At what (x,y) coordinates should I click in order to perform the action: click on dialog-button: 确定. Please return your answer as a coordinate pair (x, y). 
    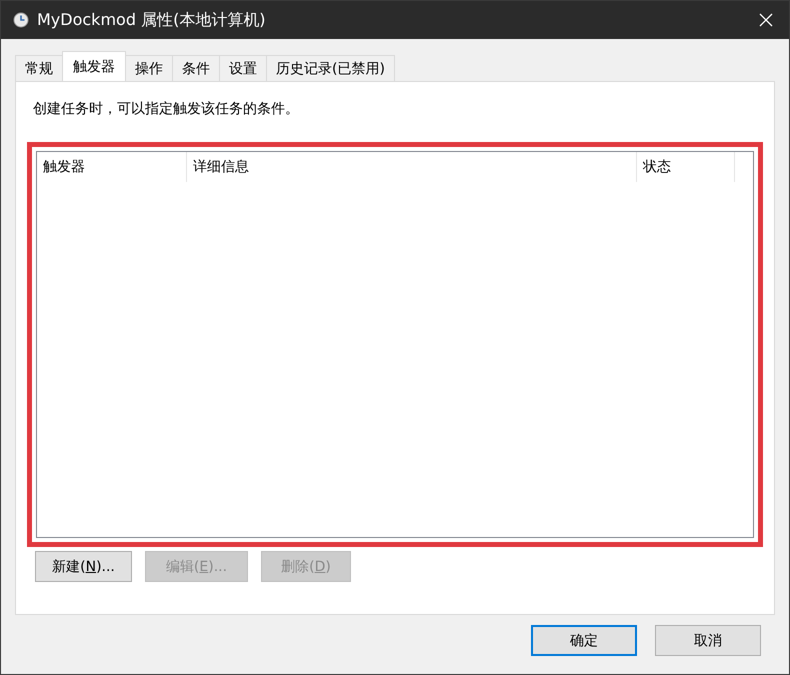
    Looking at the image, I should click on (584, 640).